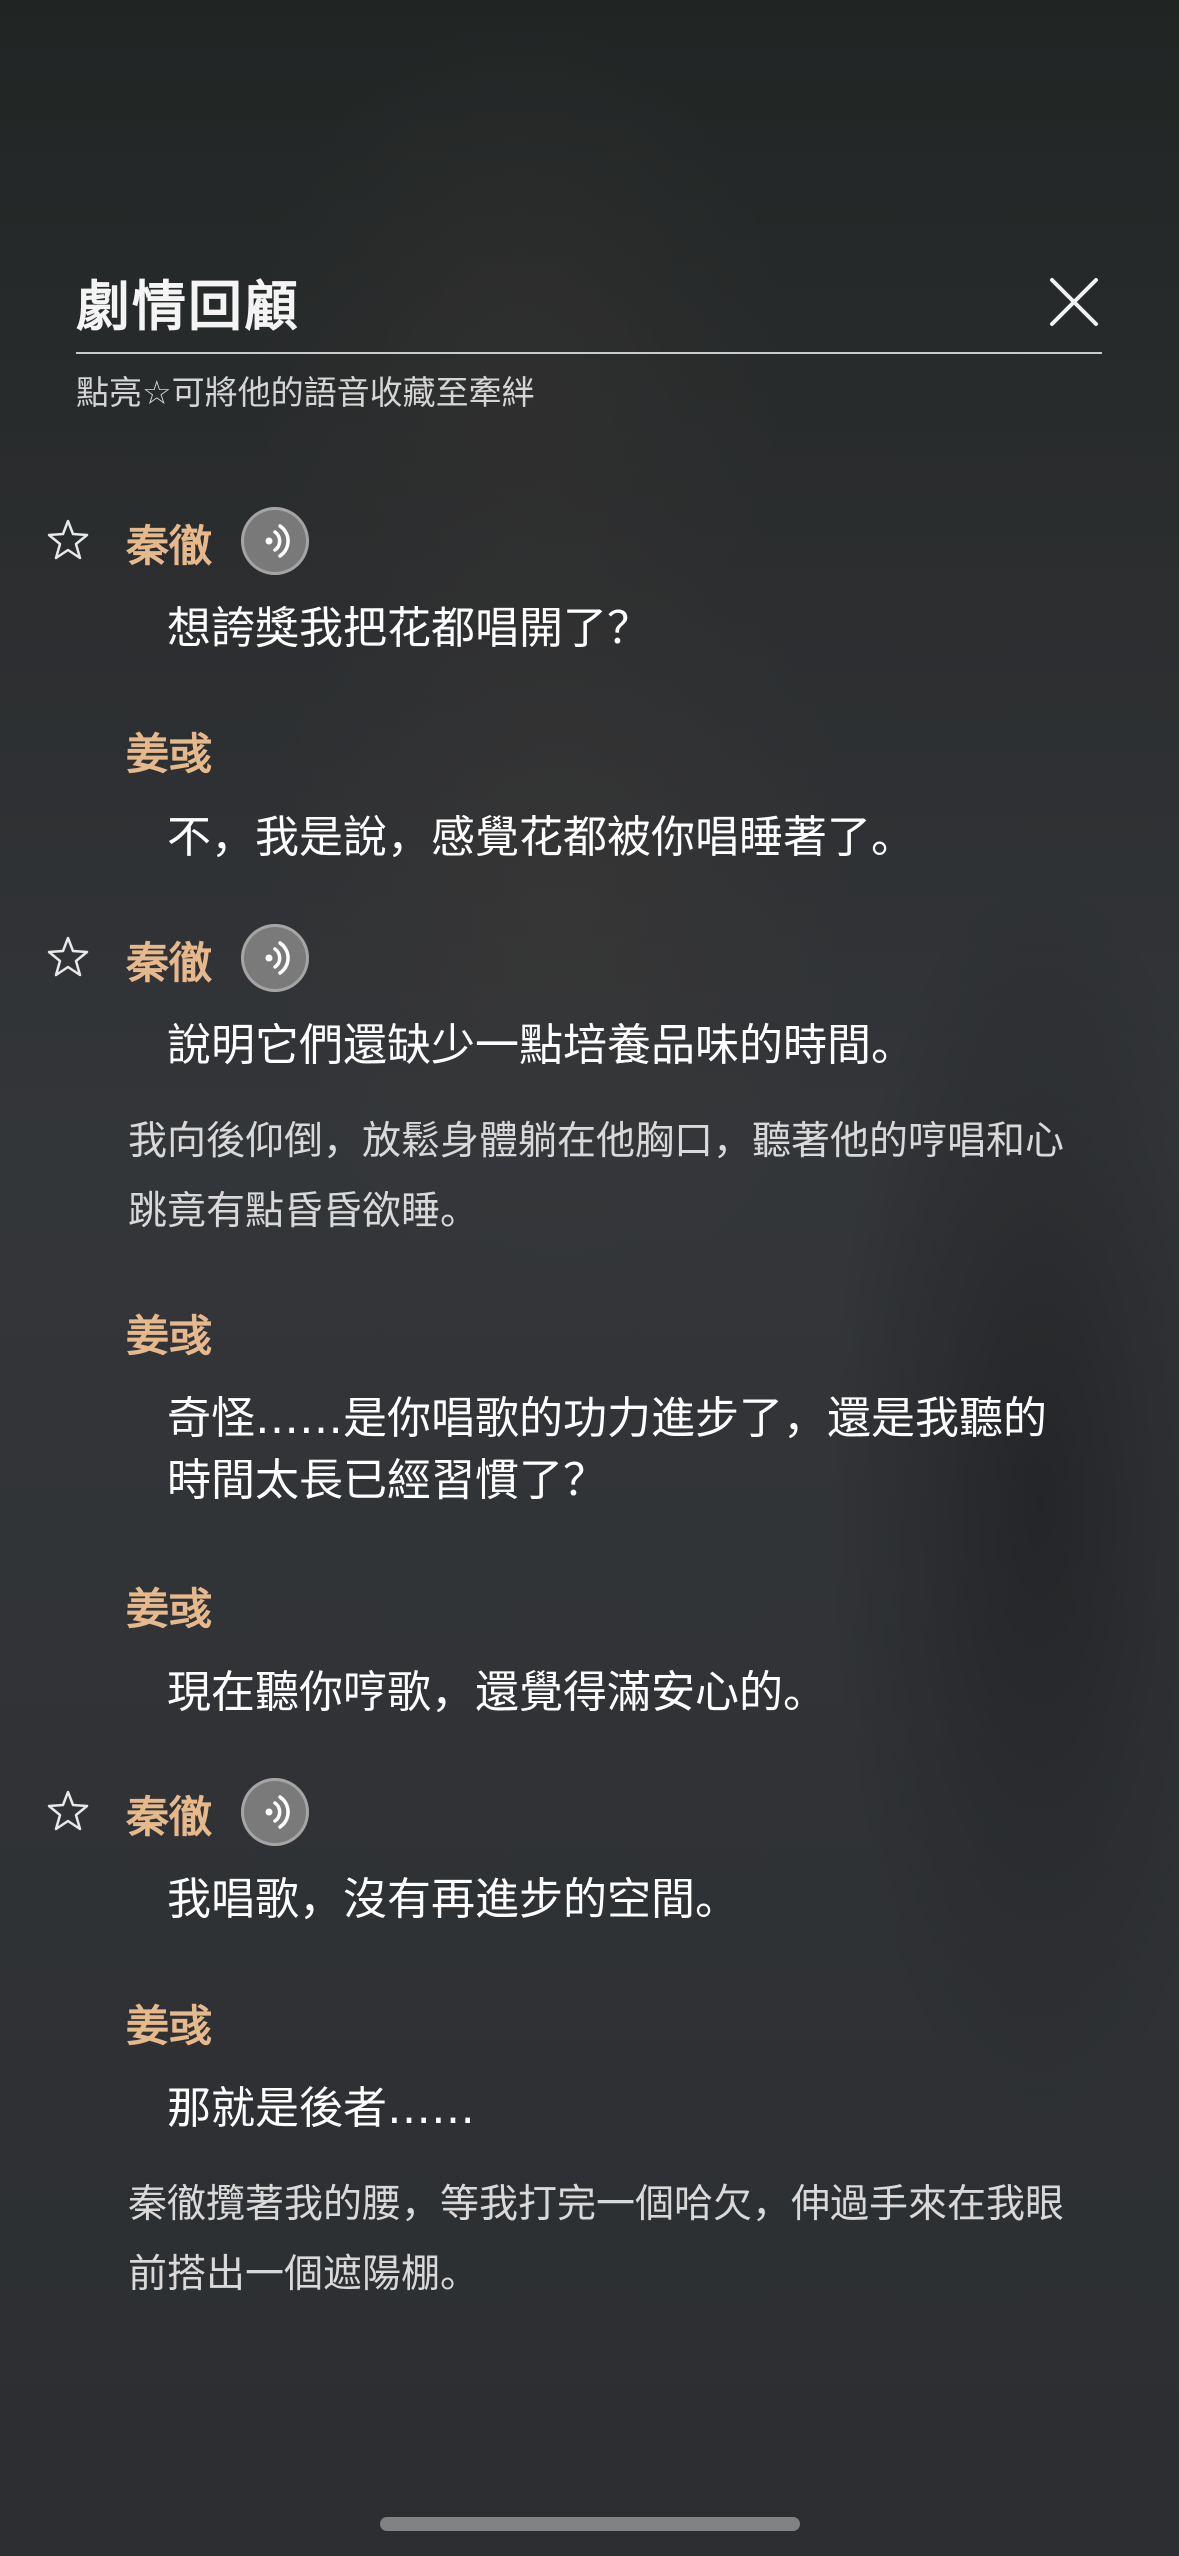 The width and height of the screenshot is (1179, 2556). Describe the element at coordinates (589, 353) in the screenshot. I see `header-divider` at that location.